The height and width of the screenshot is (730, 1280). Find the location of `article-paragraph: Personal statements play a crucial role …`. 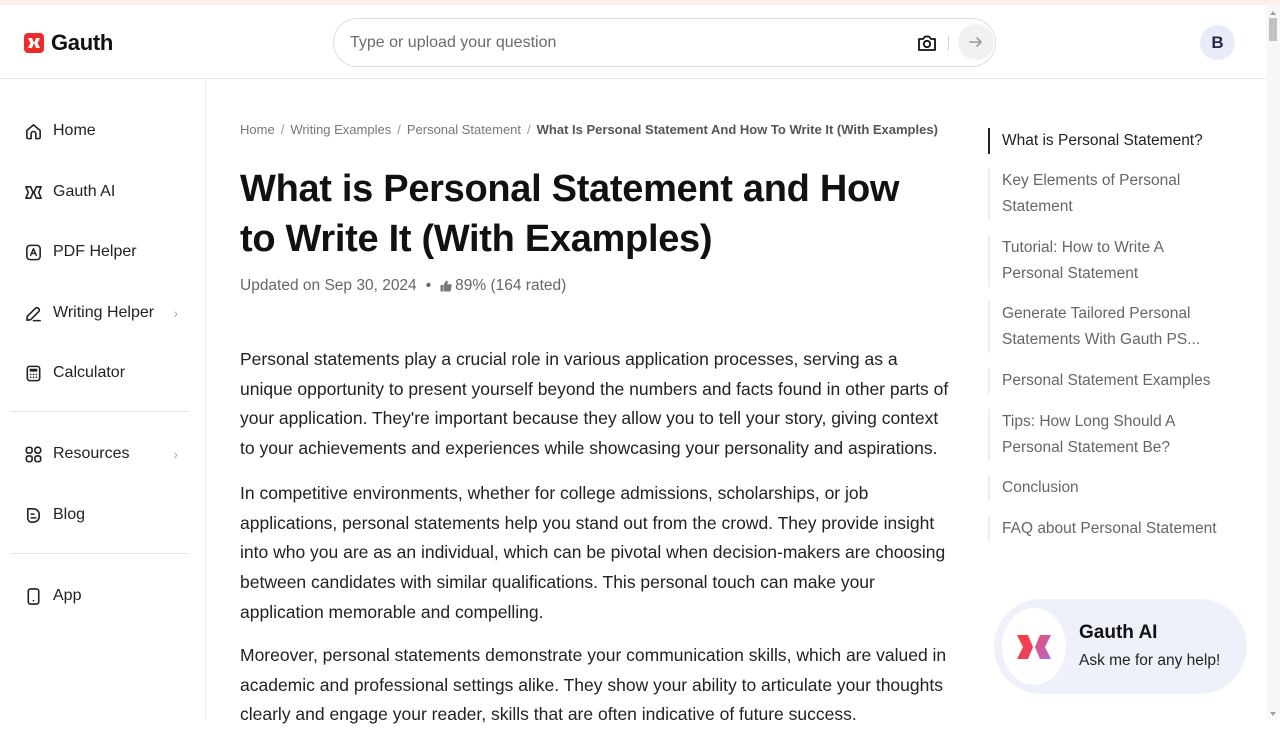

article-paragraph: Personal statements play a crucial role … is located at coordinates (594, 404).